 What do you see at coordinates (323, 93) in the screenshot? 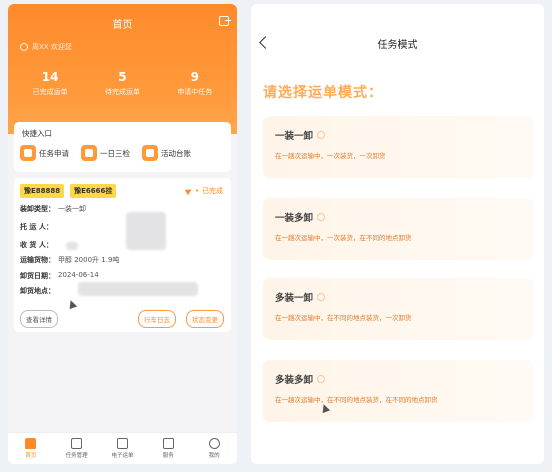
I see `mode-prompt: 请选择运单模式：` at bounding box center [323, 93].